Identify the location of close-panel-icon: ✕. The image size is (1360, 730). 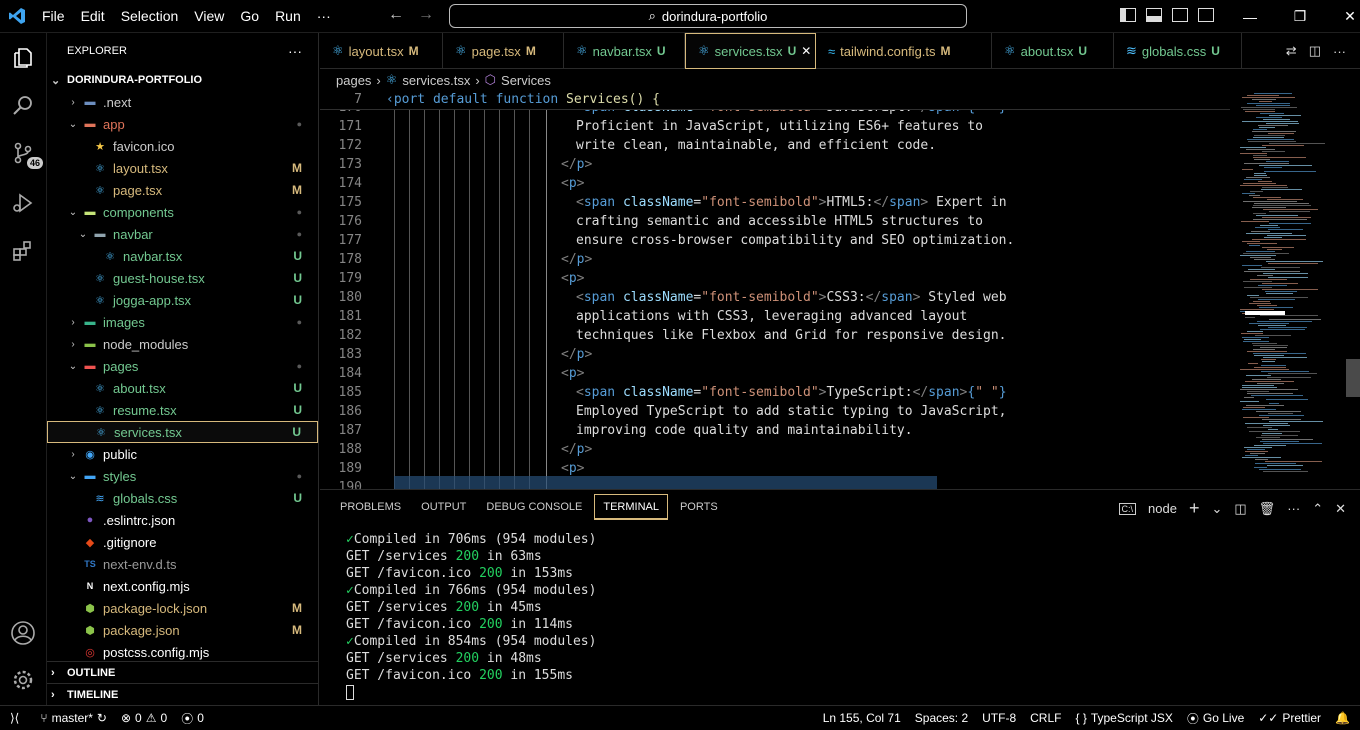
(1340, 509).